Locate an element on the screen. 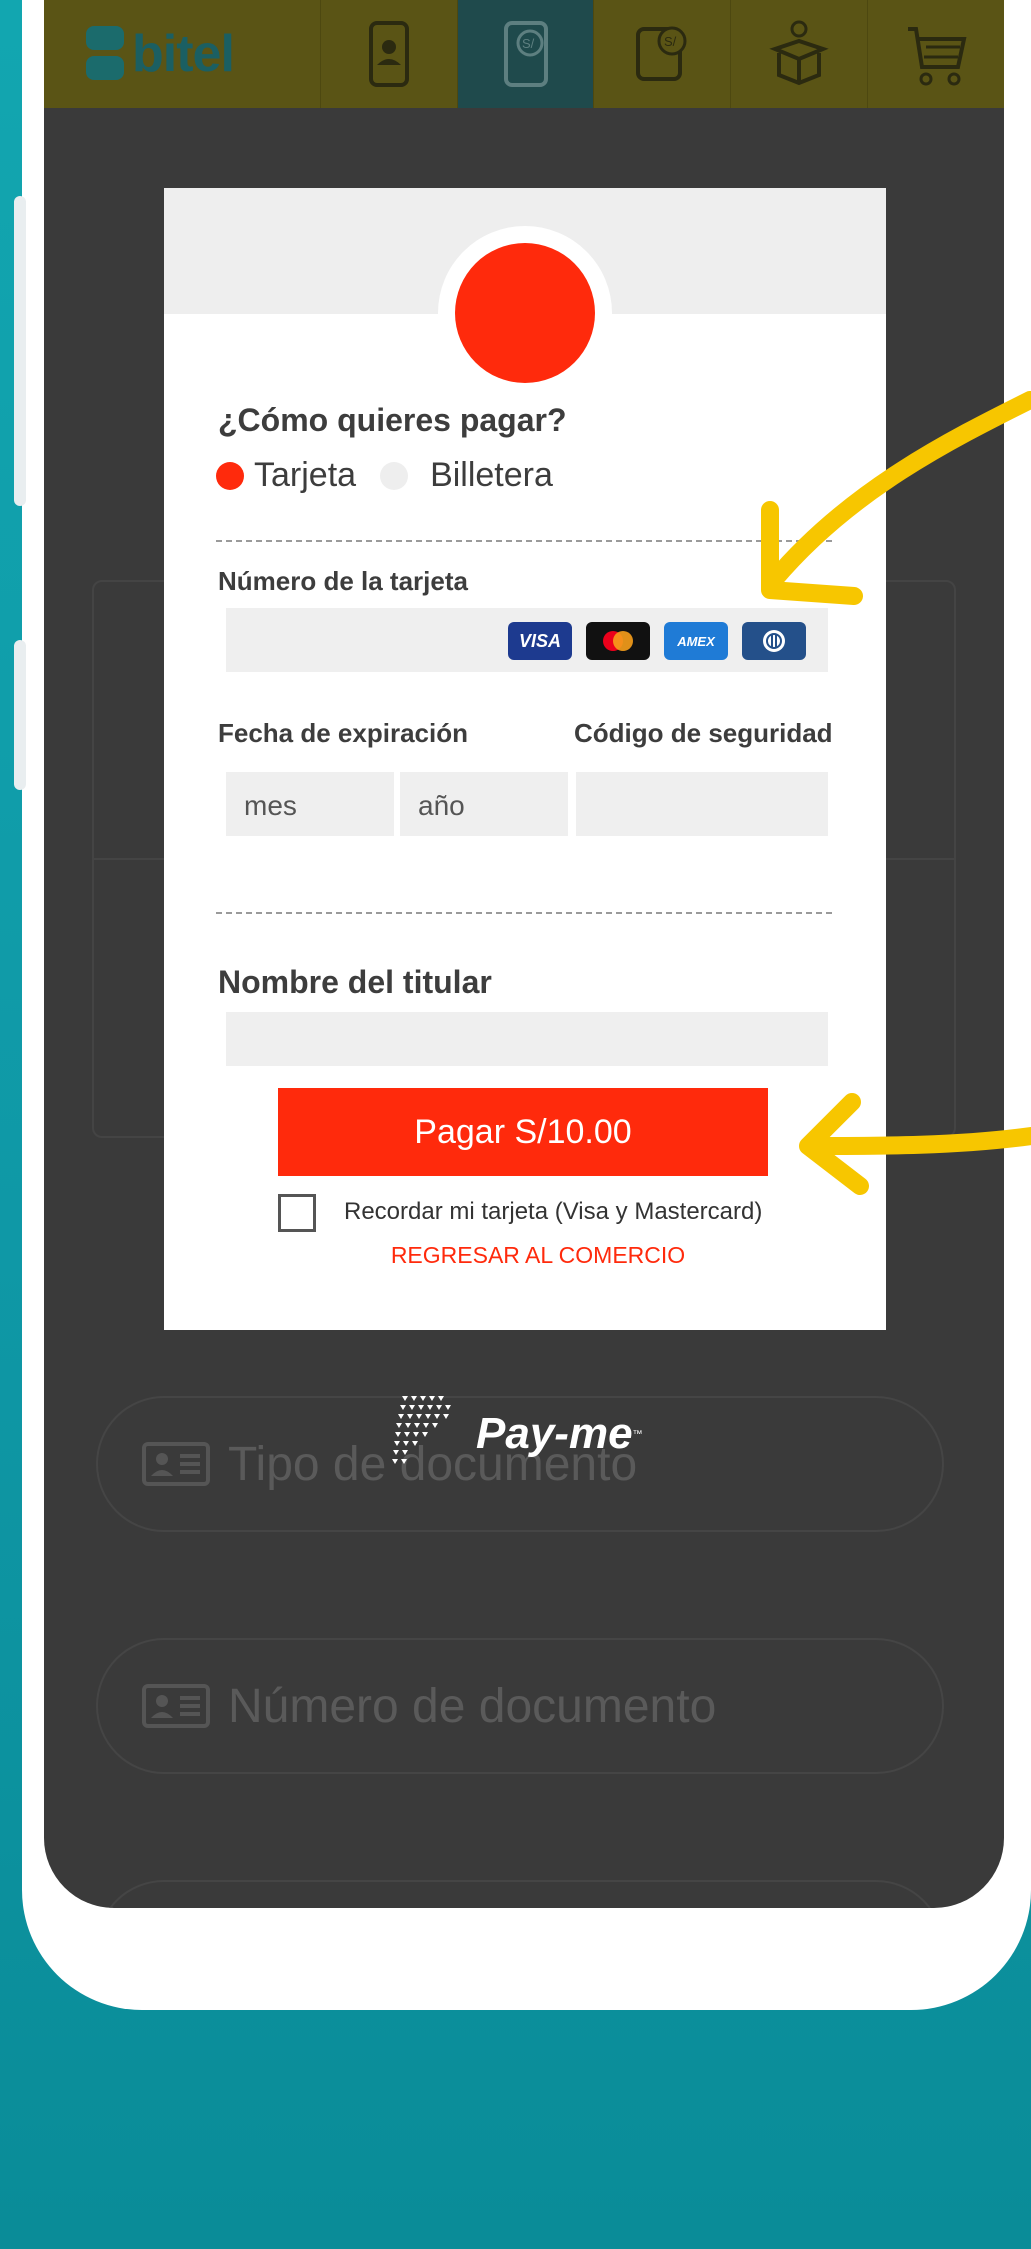 The height and width of the screenshot is (2249, 1031). security-code-input is located at coordinates (702, 804).